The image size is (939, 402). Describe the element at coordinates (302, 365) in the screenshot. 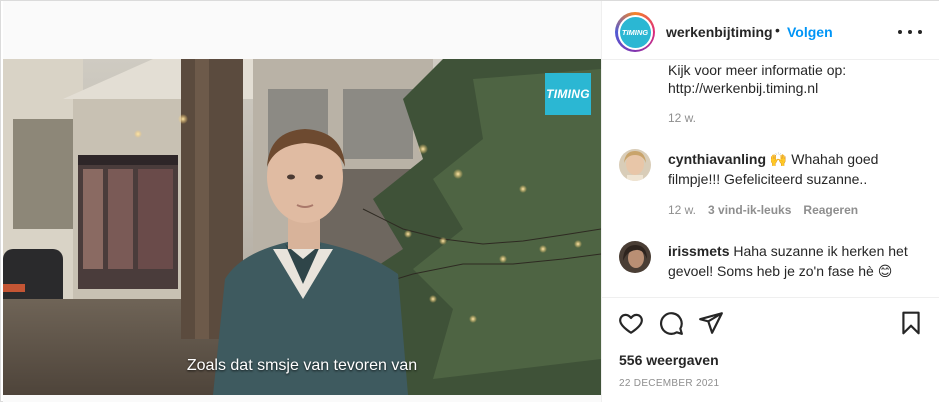

I see `video-subtitle: Zoals dat smsje van tevoren van` at that location.